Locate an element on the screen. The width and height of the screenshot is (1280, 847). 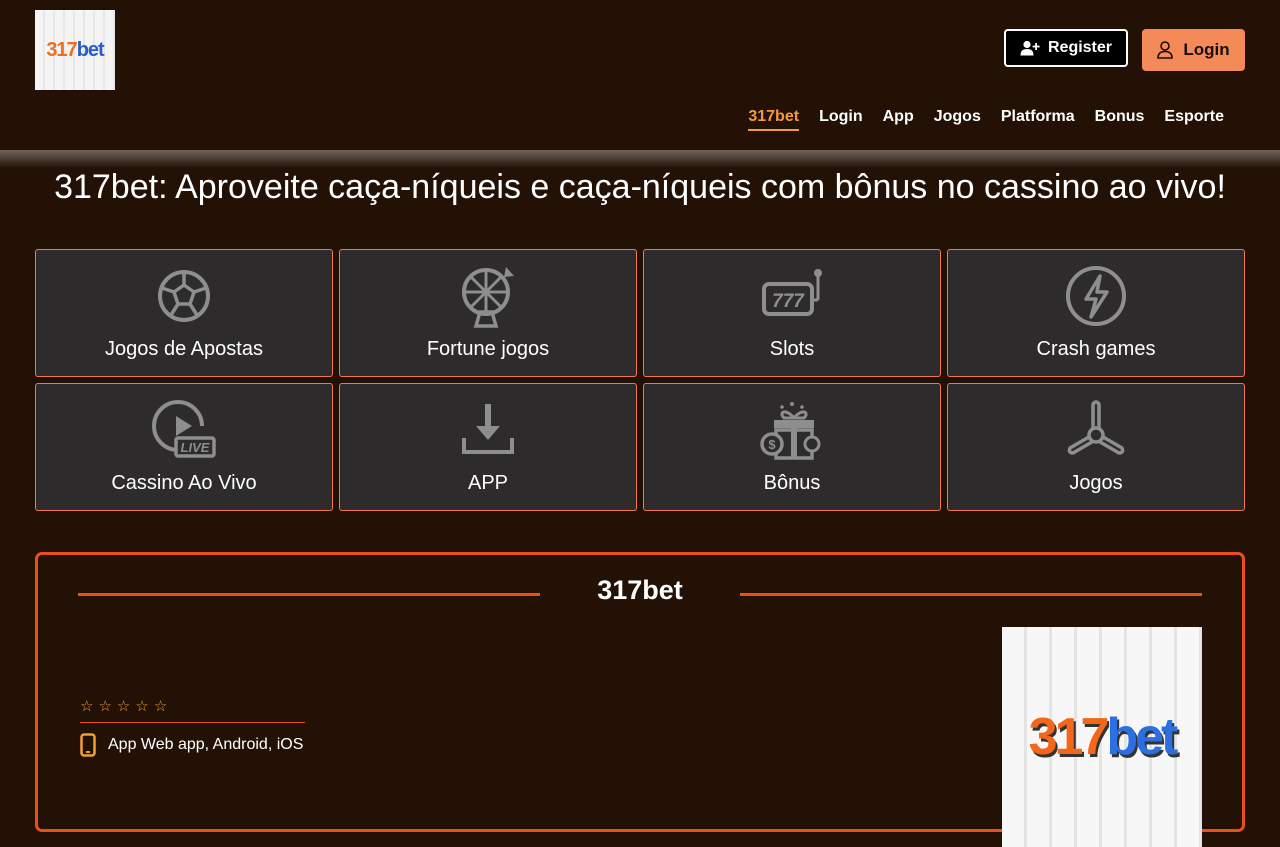
title-divider-right is located at coordinates (971, 594).